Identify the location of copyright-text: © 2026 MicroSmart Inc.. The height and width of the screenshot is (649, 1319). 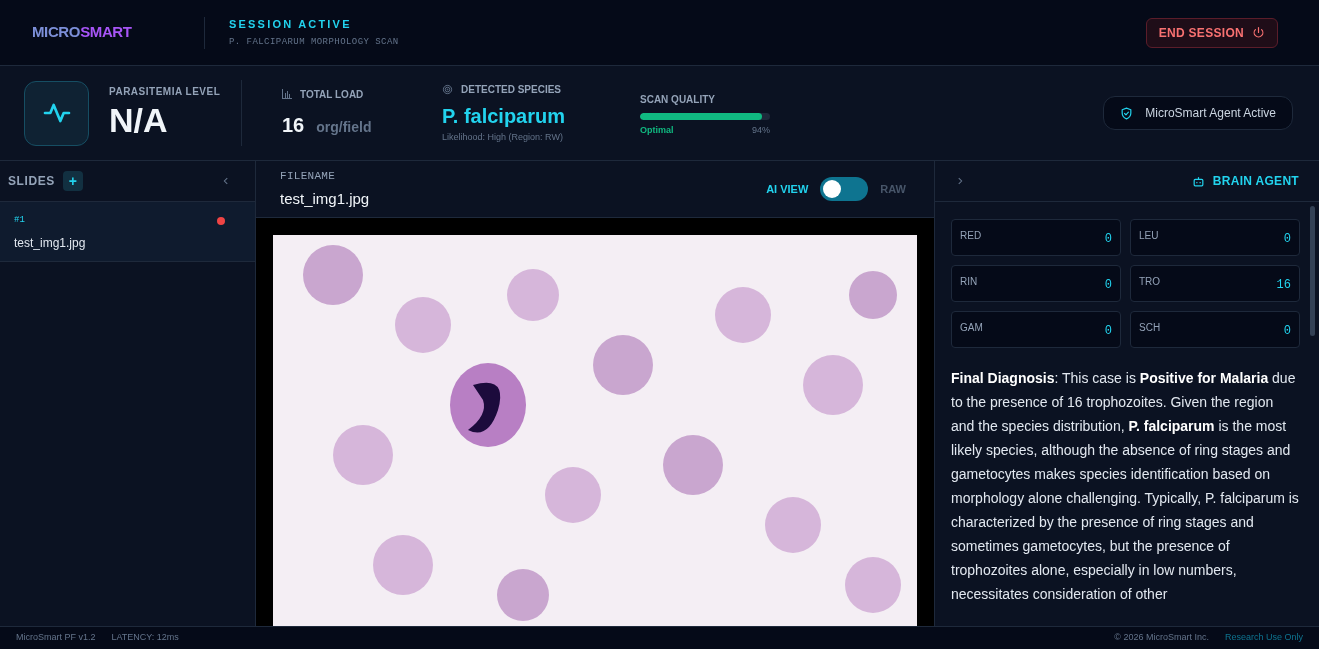
(1161, 638).